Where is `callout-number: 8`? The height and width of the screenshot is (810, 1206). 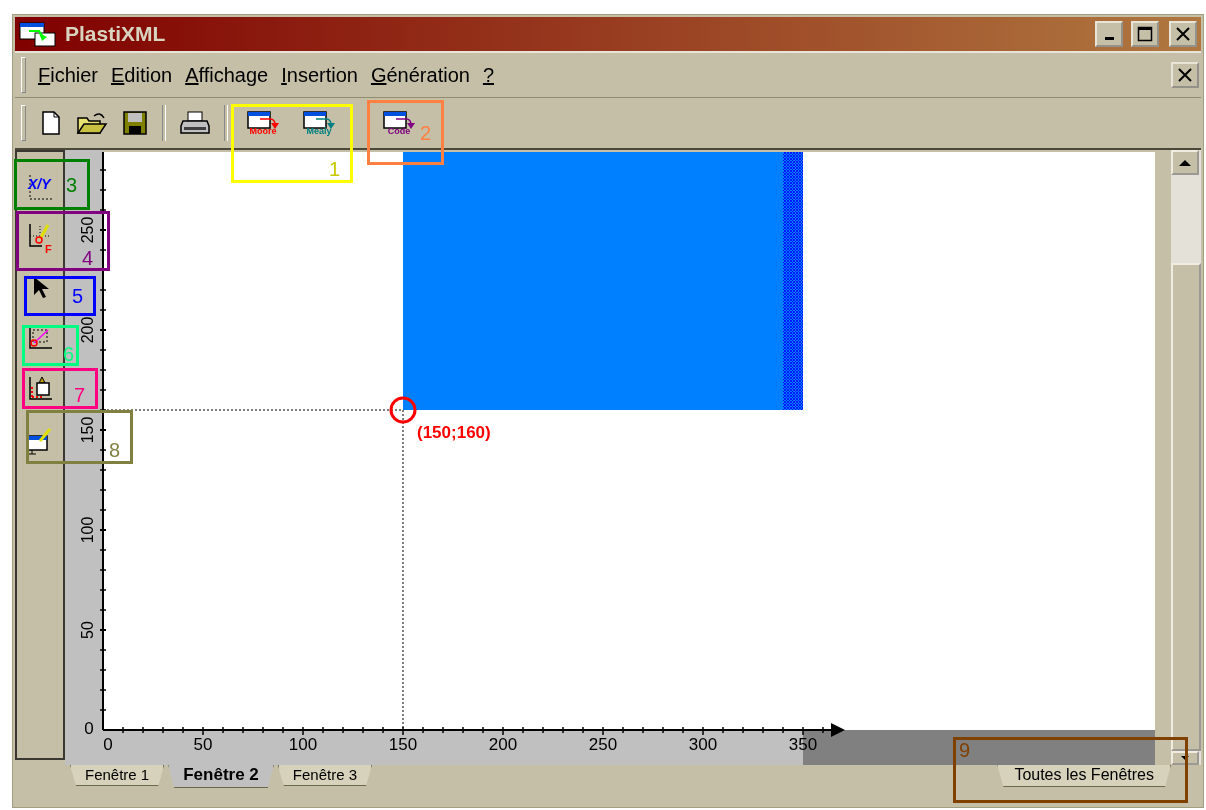
callout-number: 8 is located at coordinates (115, 450).